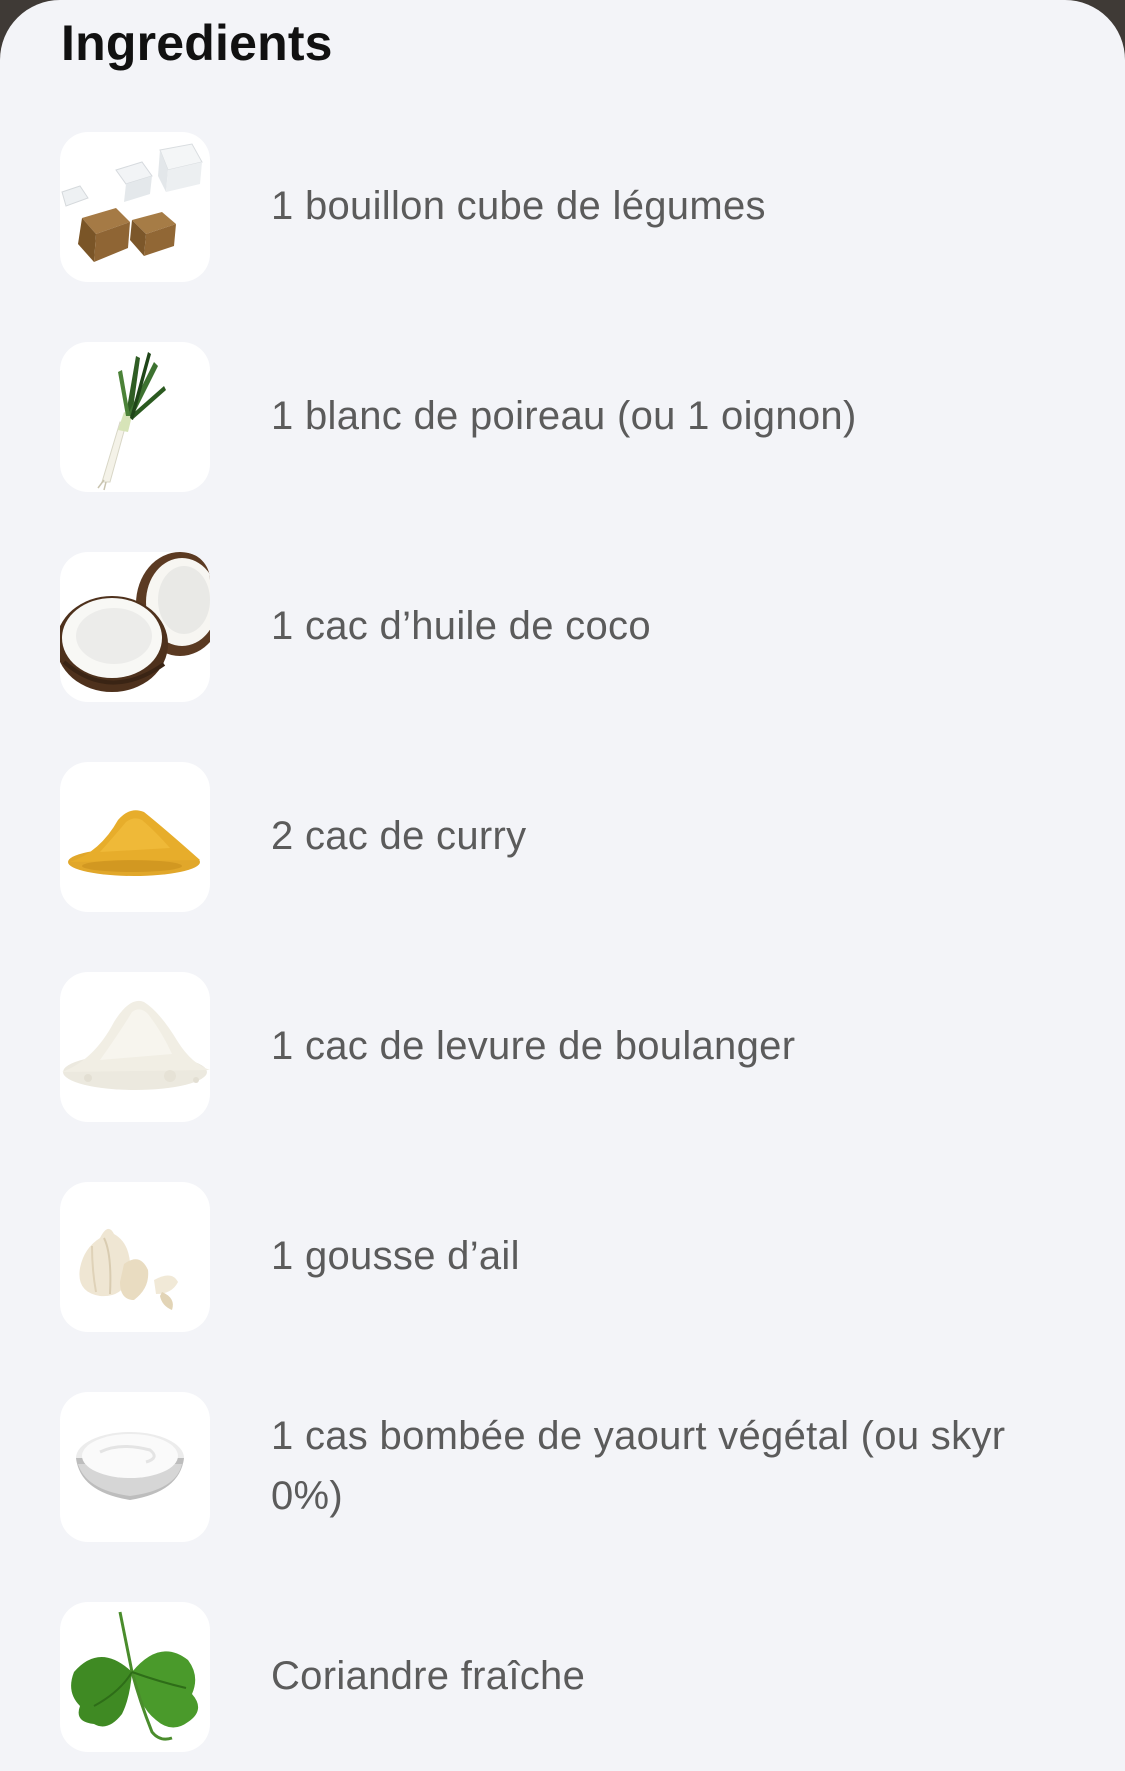 This screenshot has width=1125, height=1771. Describe the element at coordinates (533, 1046) in the screenshot. I see `ingredient-label: 1 cac de levure de boulanger` at that location.